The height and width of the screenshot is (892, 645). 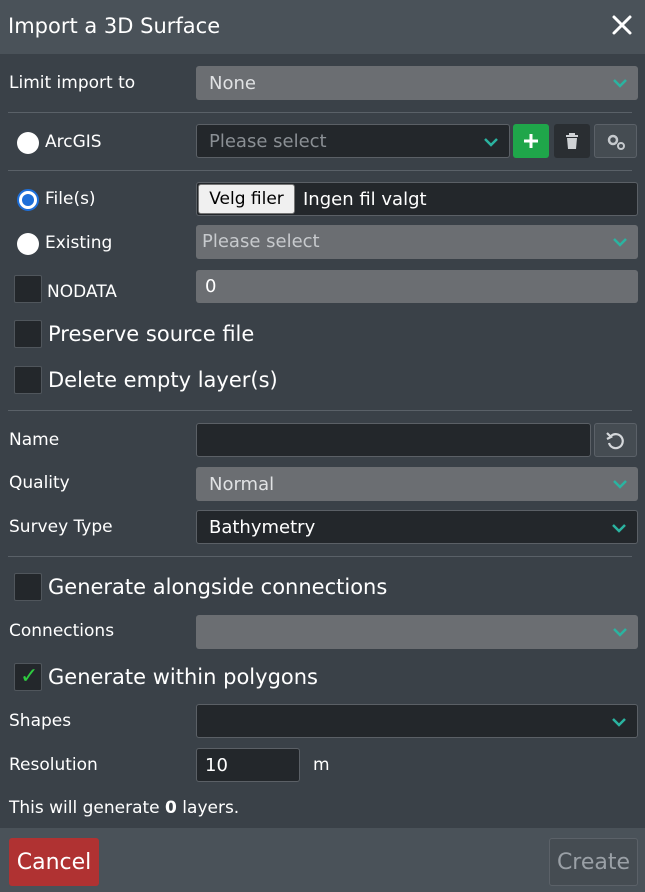 I want to click on trash-icon, so click(x=572, y=141).